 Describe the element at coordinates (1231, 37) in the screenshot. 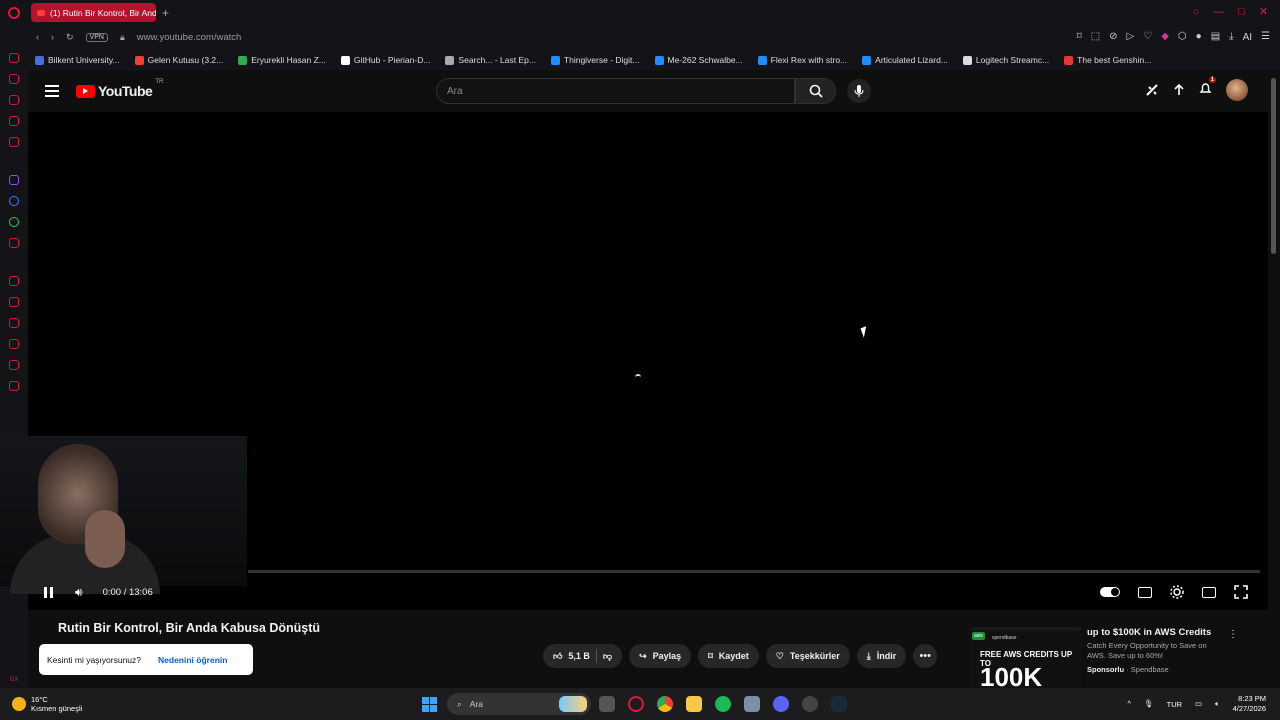

I see `download-icon: ⤓` at that location.